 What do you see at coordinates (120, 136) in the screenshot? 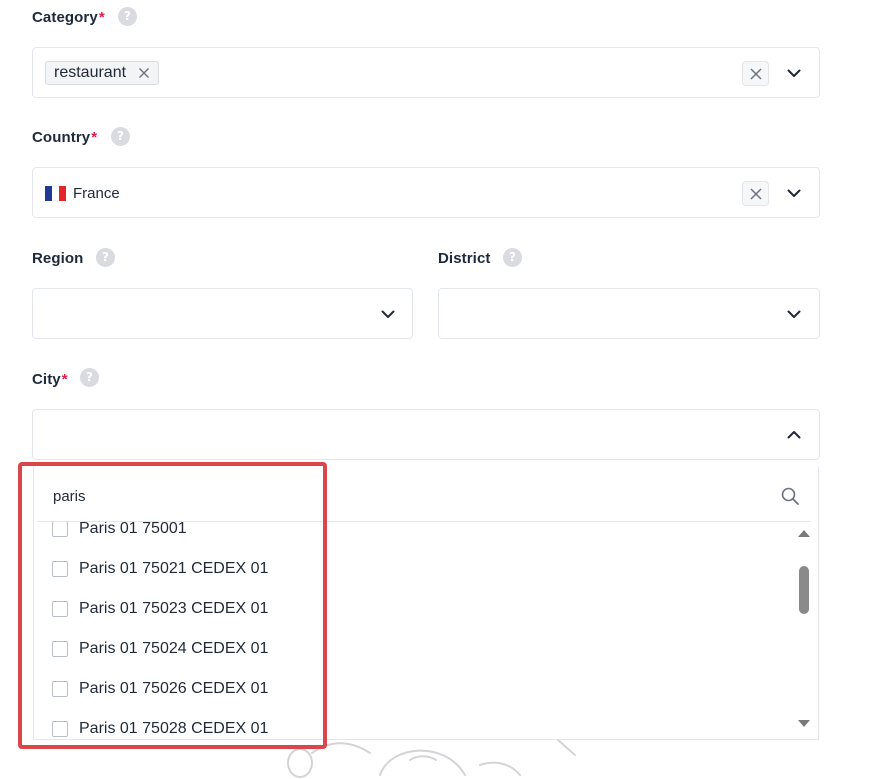
I see `country-help-icon: ?` at bounding box center [120, 136].